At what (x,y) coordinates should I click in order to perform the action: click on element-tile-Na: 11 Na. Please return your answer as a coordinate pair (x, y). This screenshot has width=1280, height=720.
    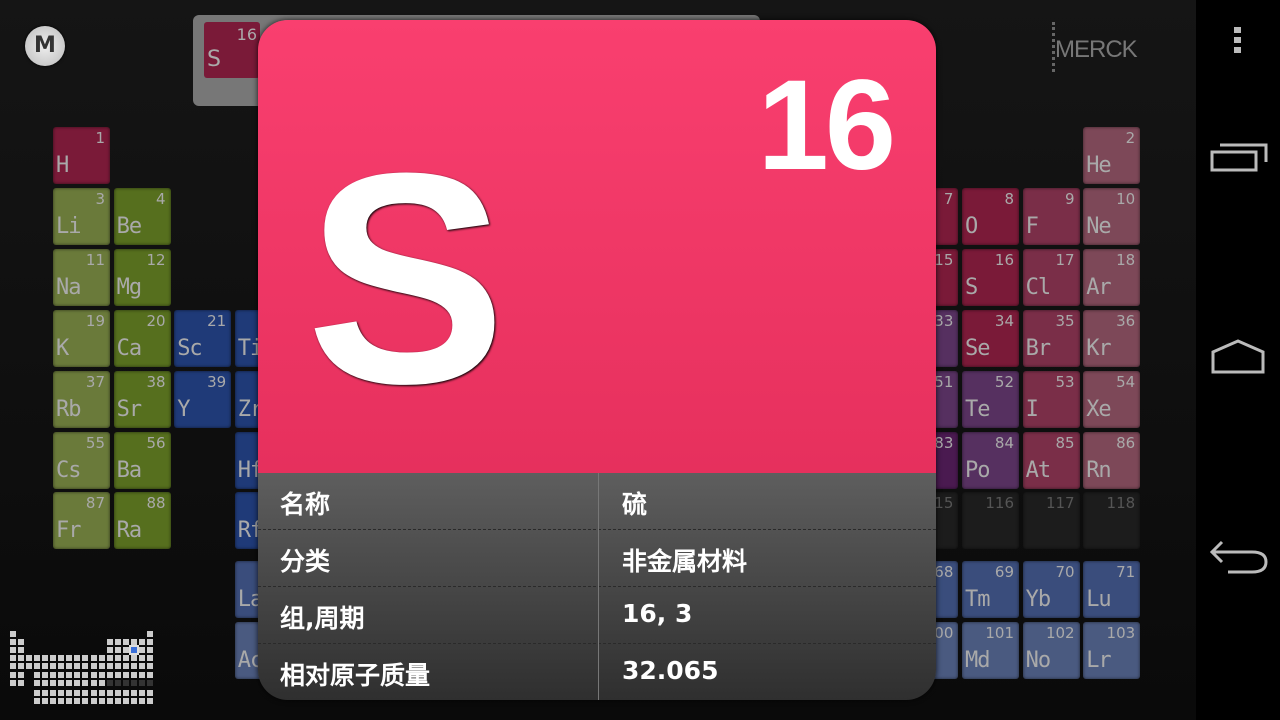
    Looking at the image, I should click on (81, 277).